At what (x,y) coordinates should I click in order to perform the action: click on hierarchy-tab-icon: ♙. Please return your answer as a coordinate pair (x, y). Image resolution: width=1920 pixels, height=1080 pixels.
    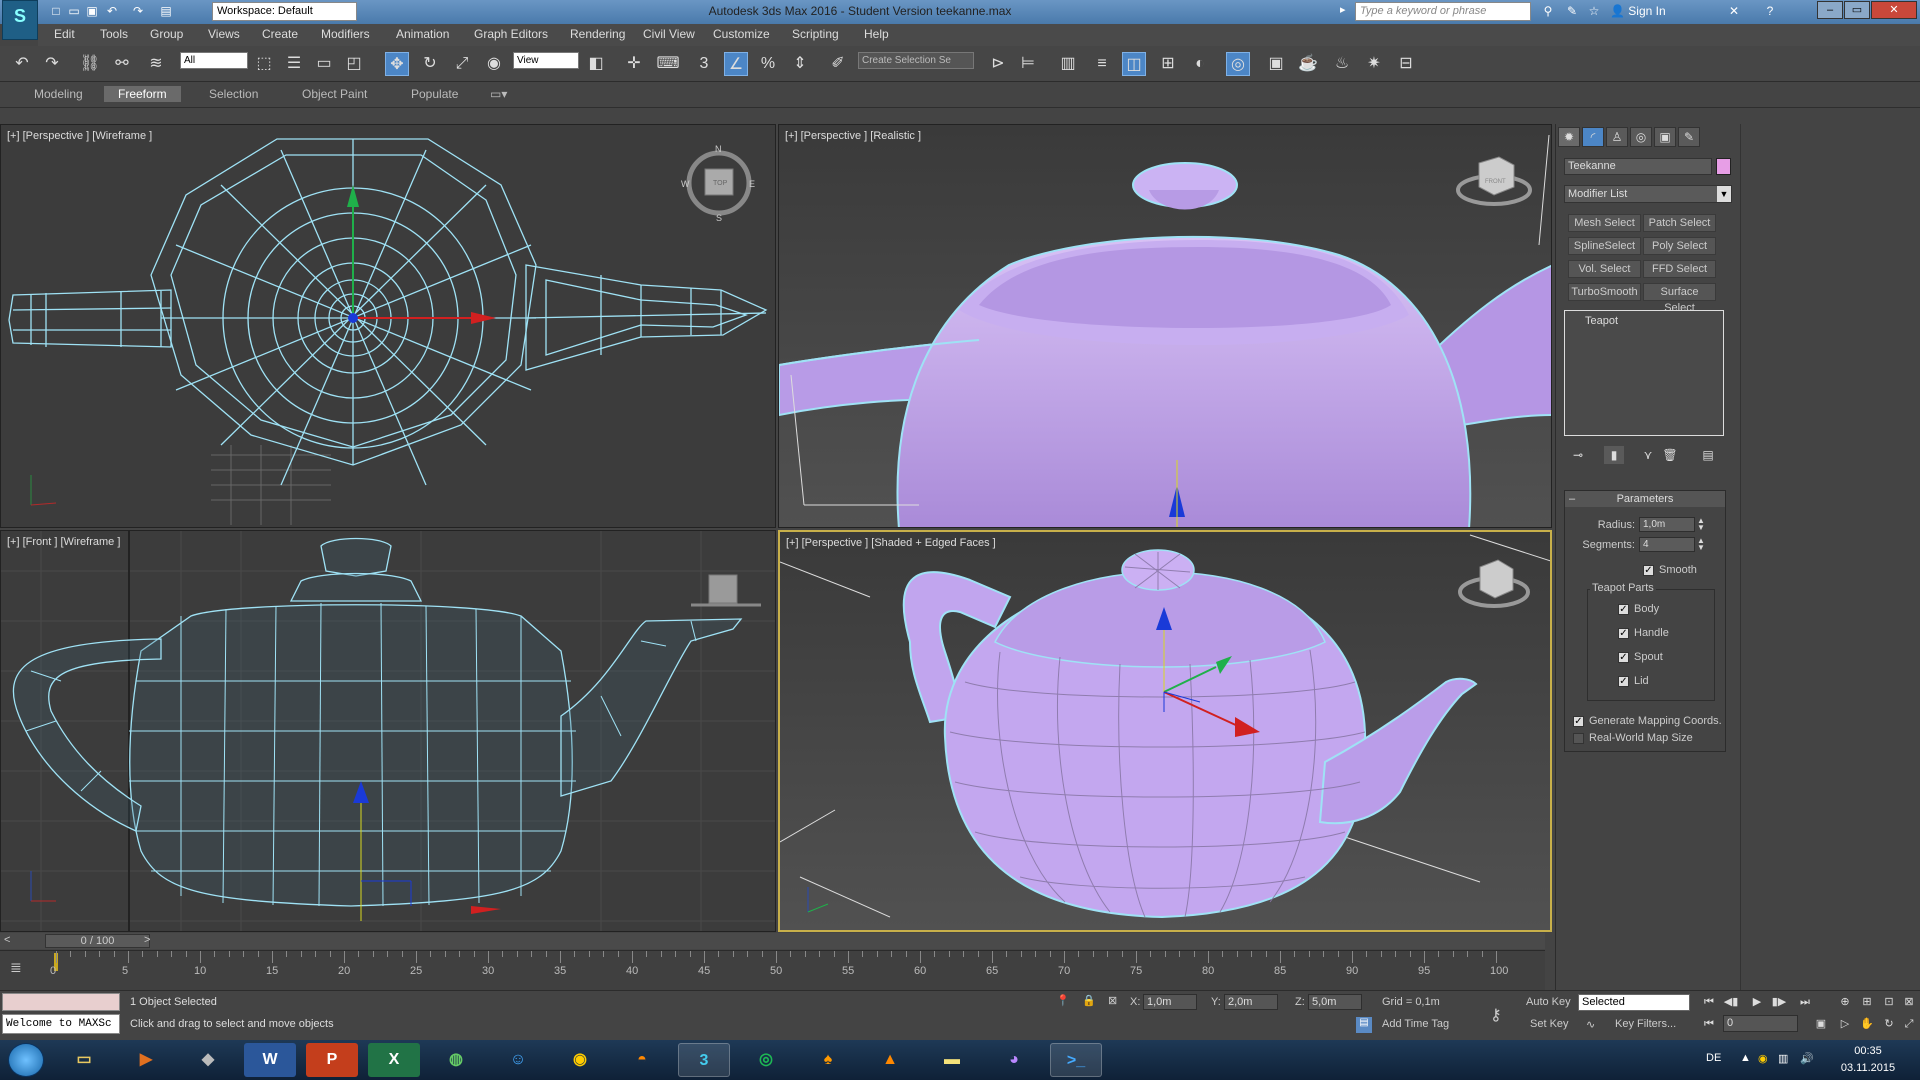
    Looking at the image, I should click on (1617, 137).